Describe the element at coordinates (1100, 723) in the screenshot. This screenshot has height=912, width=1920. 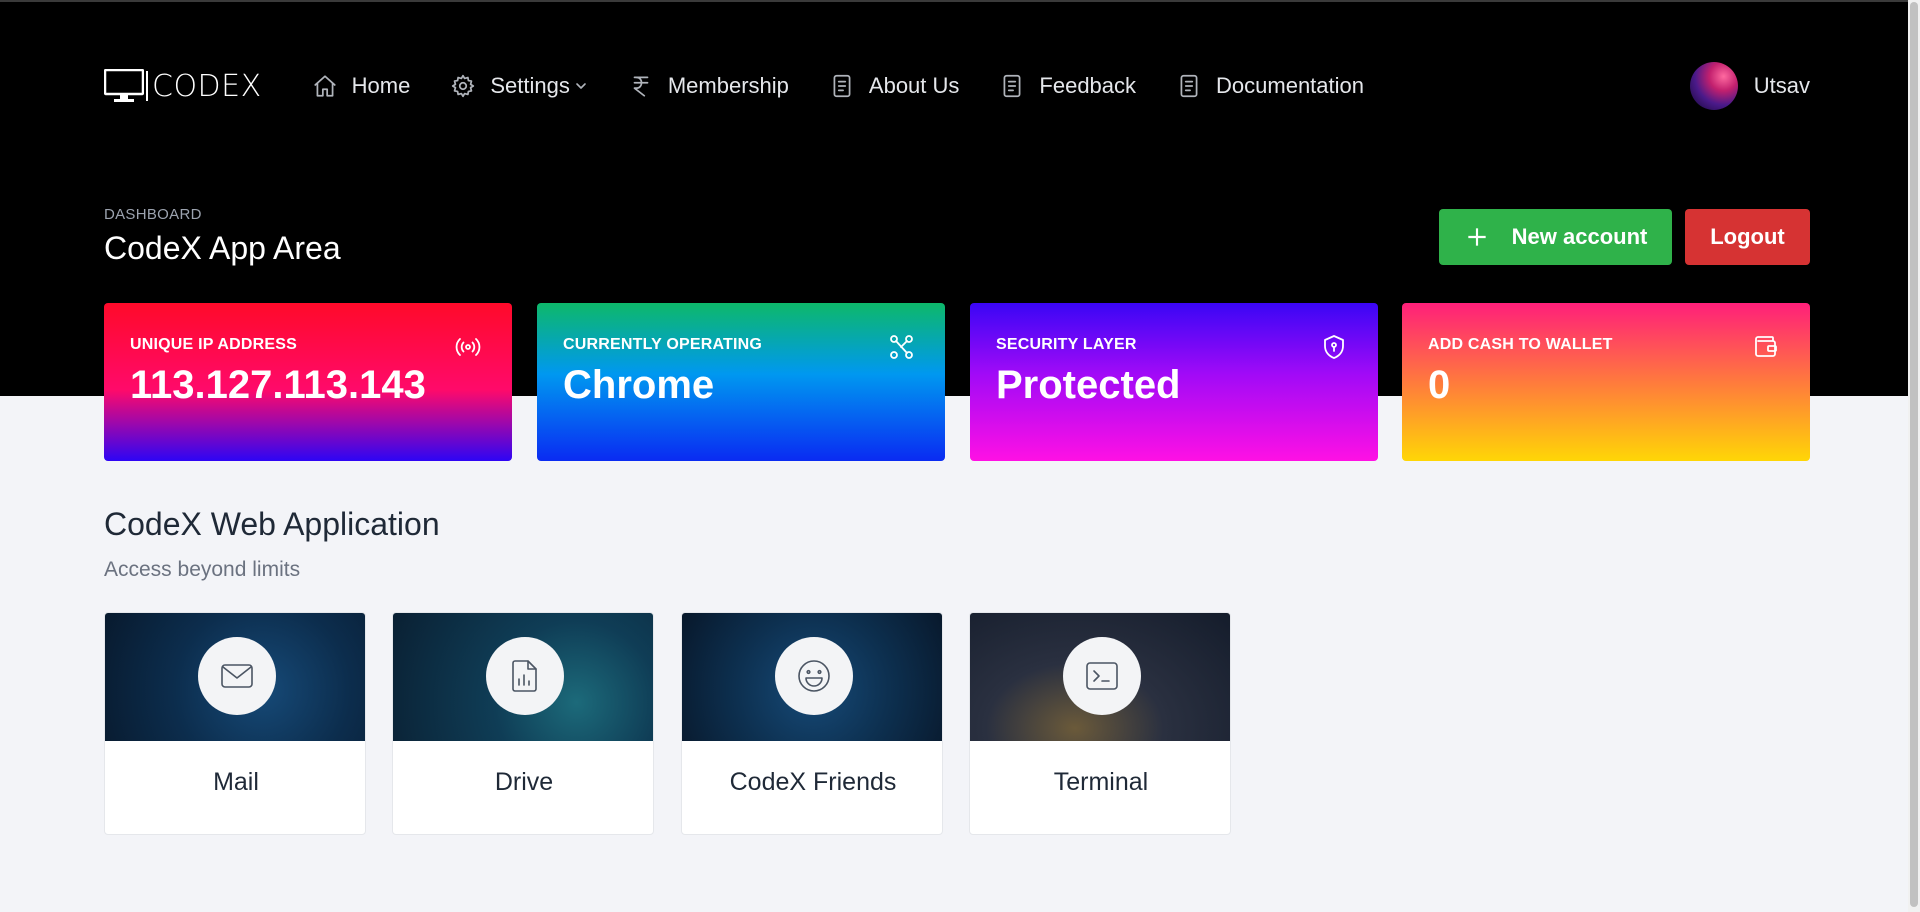
I see `app-tile-terminal: Terminal` at that location.